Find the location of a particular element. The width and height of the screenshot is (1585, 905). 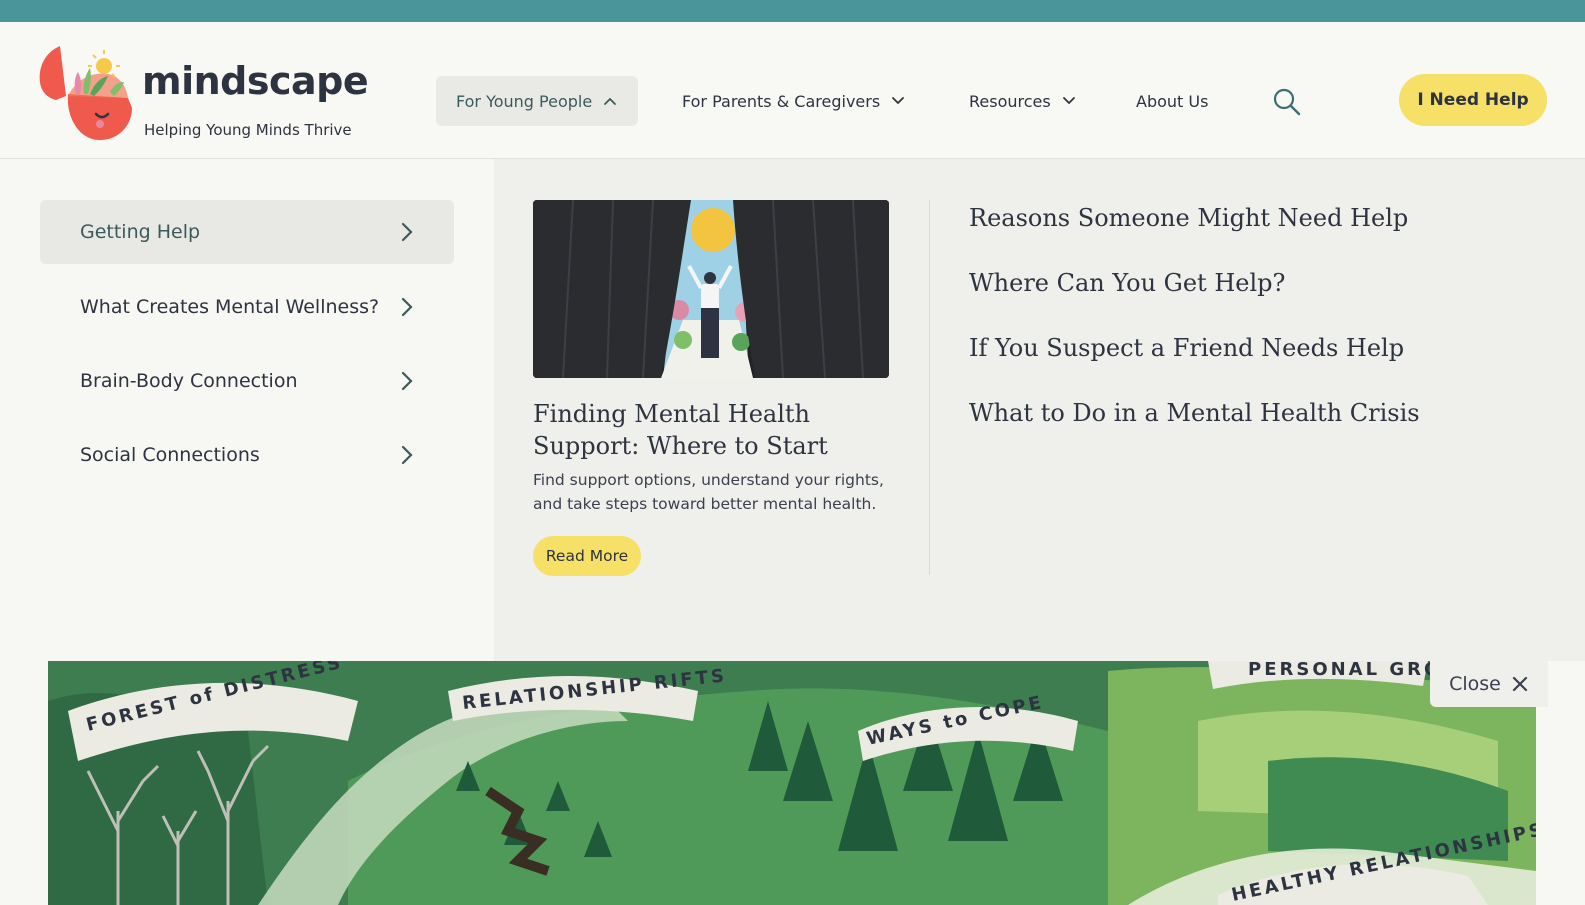

category-label: Getting Help is located at coordinates (140, 232).